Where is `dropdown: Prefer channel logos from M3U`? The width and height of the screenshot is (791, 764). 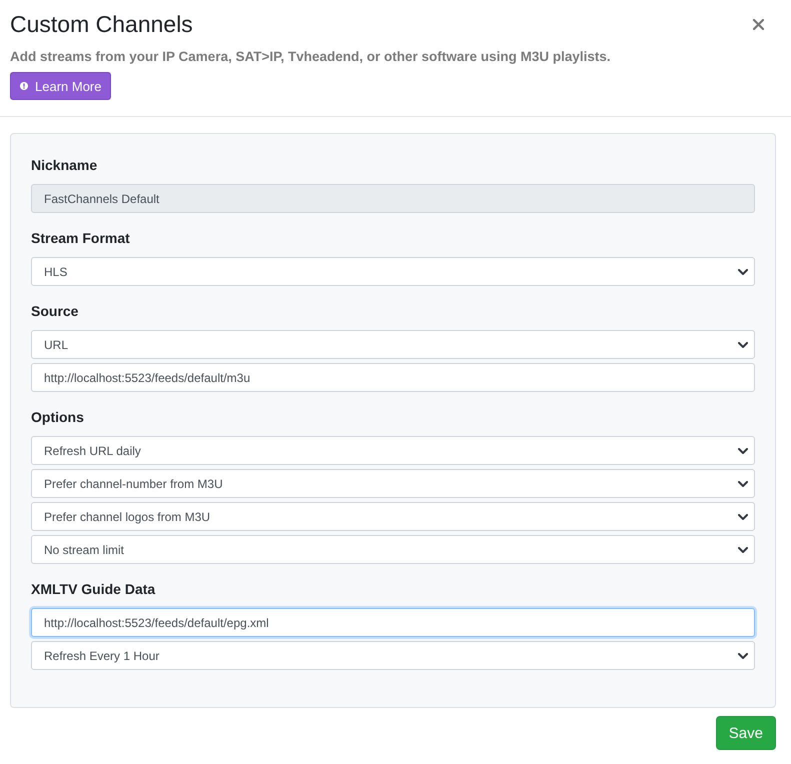 dropdown: Prefer channel logos from M3U is located at coordinates (393, 516).